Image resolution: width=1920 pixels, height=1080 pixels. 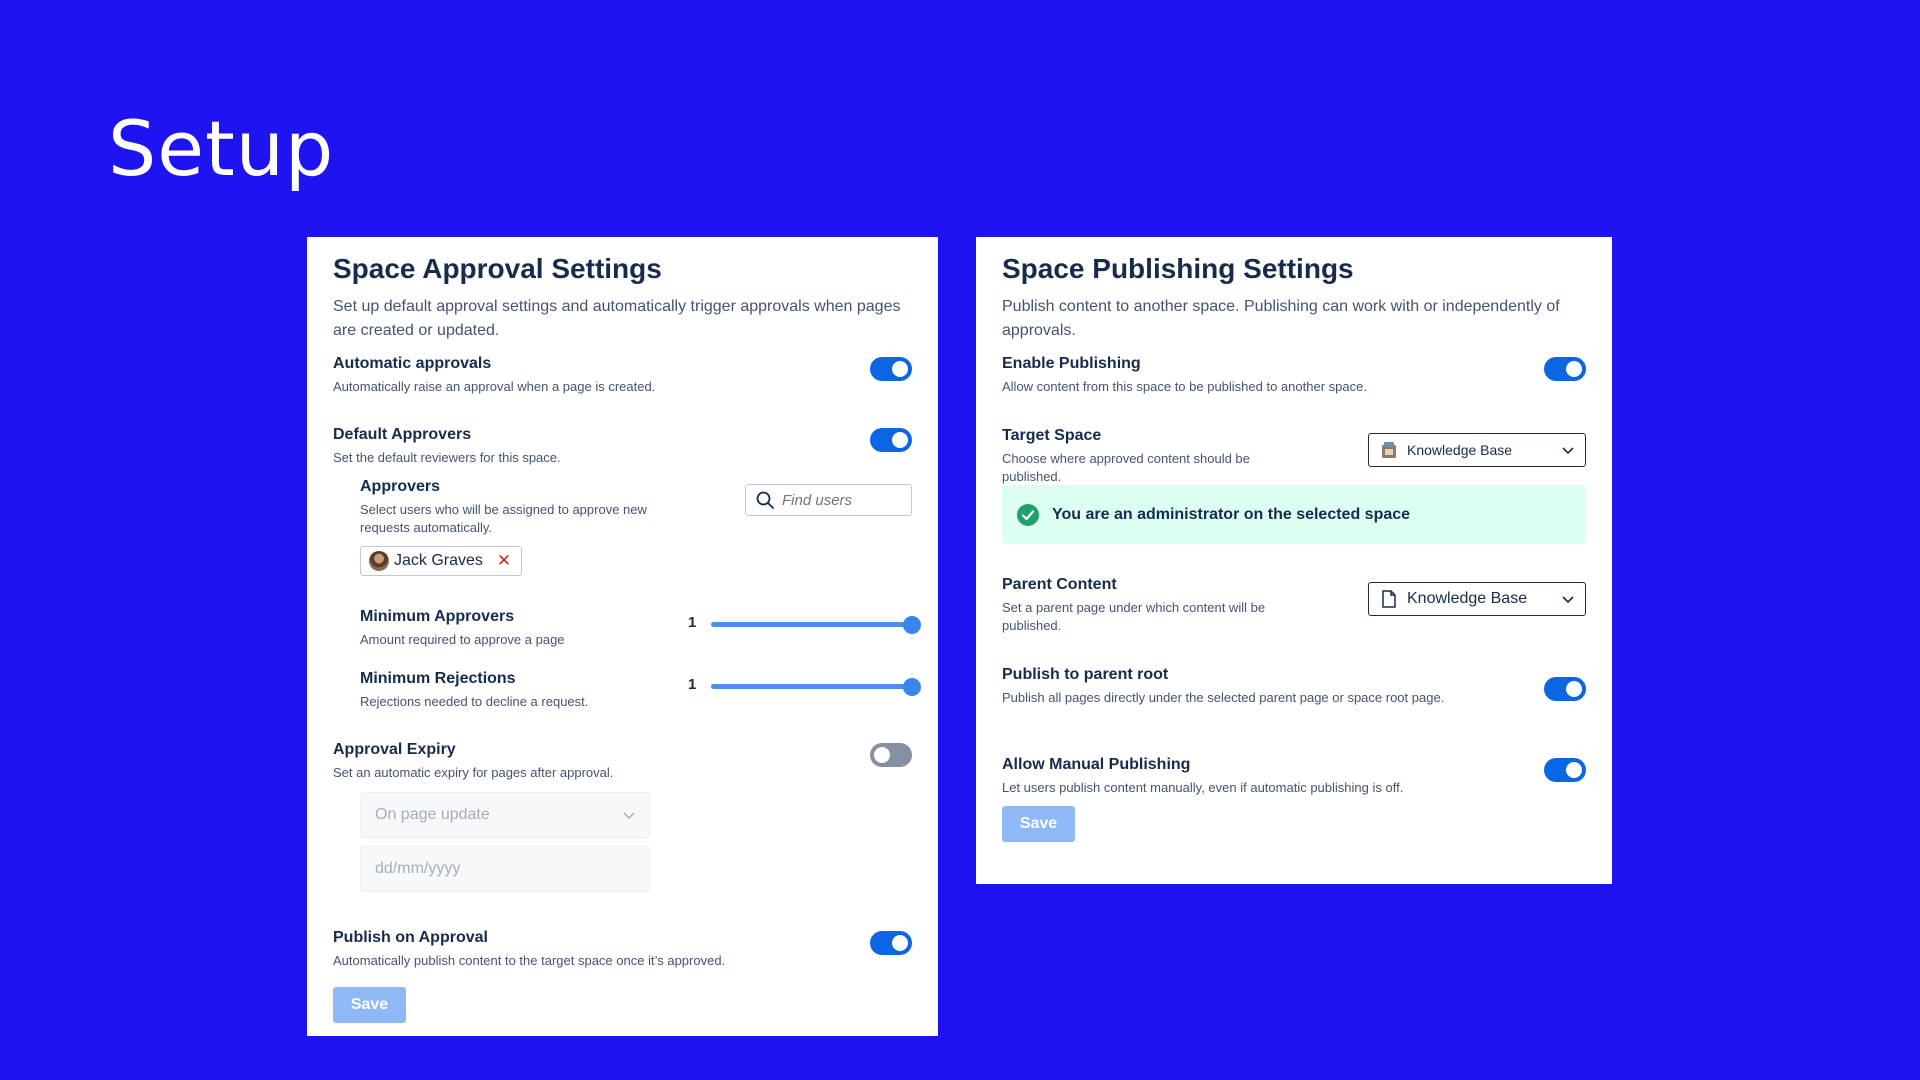 I want to click on automatic-approvals-label: Automatic approvals, so click(x=412, y=363).